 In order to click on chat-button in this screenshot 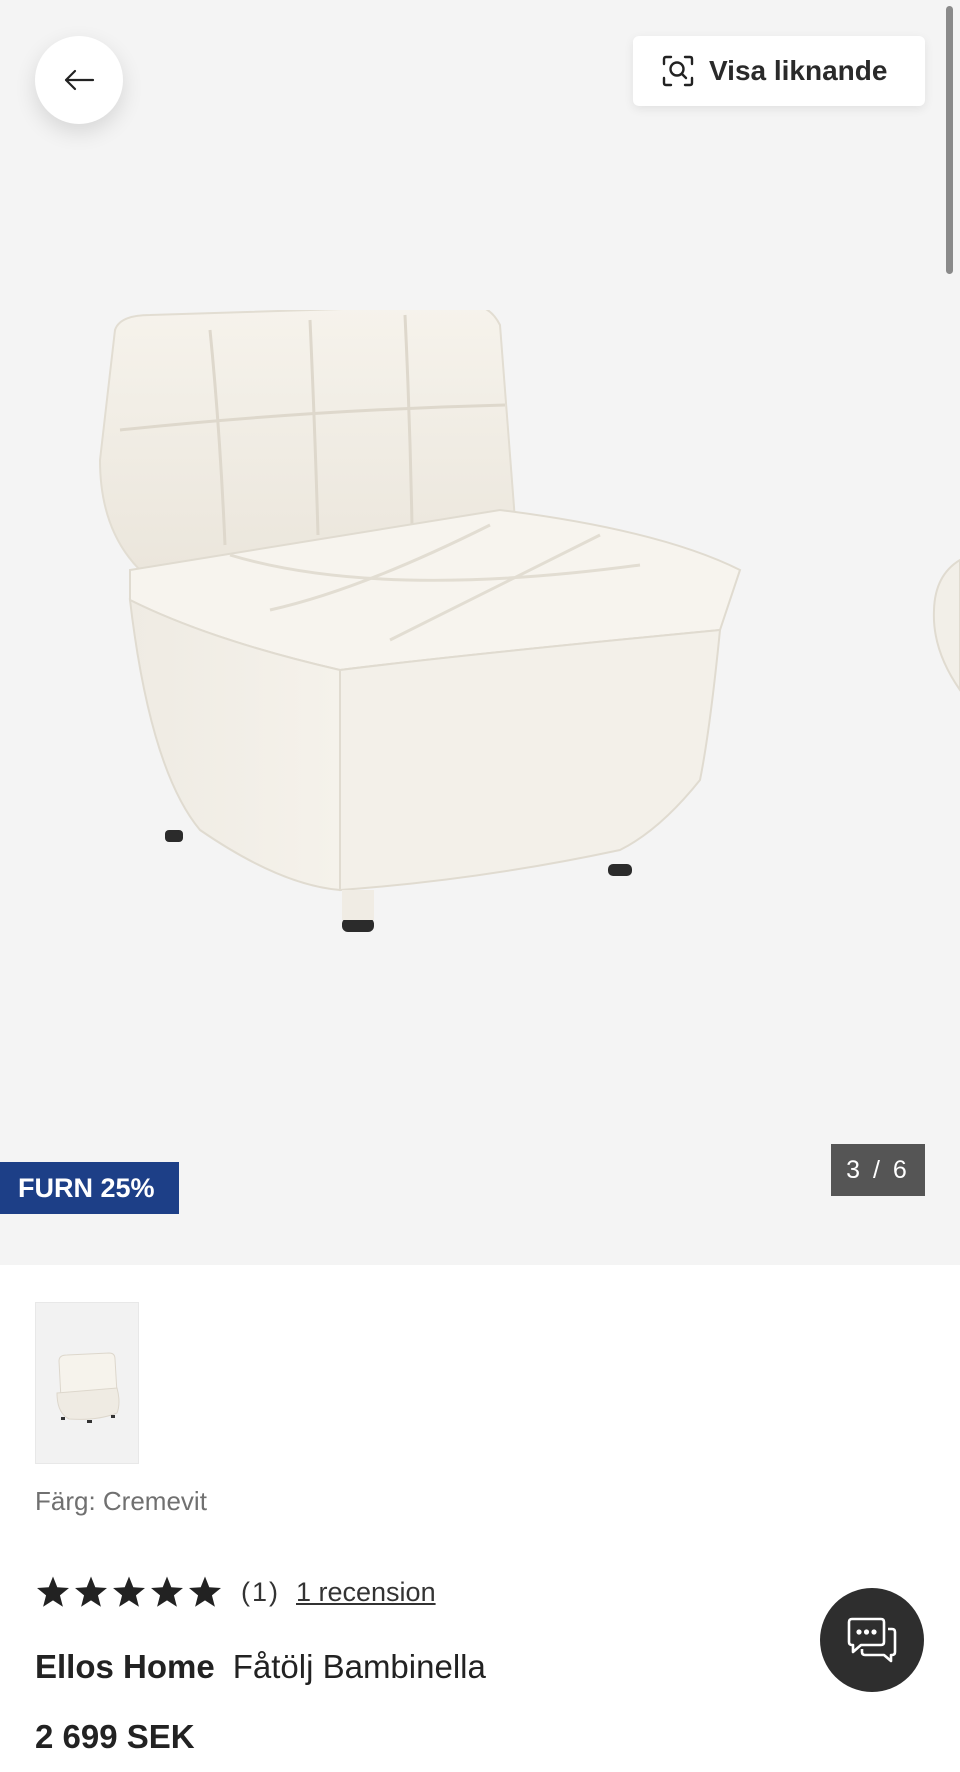, I will do `click(872, 1640)`.